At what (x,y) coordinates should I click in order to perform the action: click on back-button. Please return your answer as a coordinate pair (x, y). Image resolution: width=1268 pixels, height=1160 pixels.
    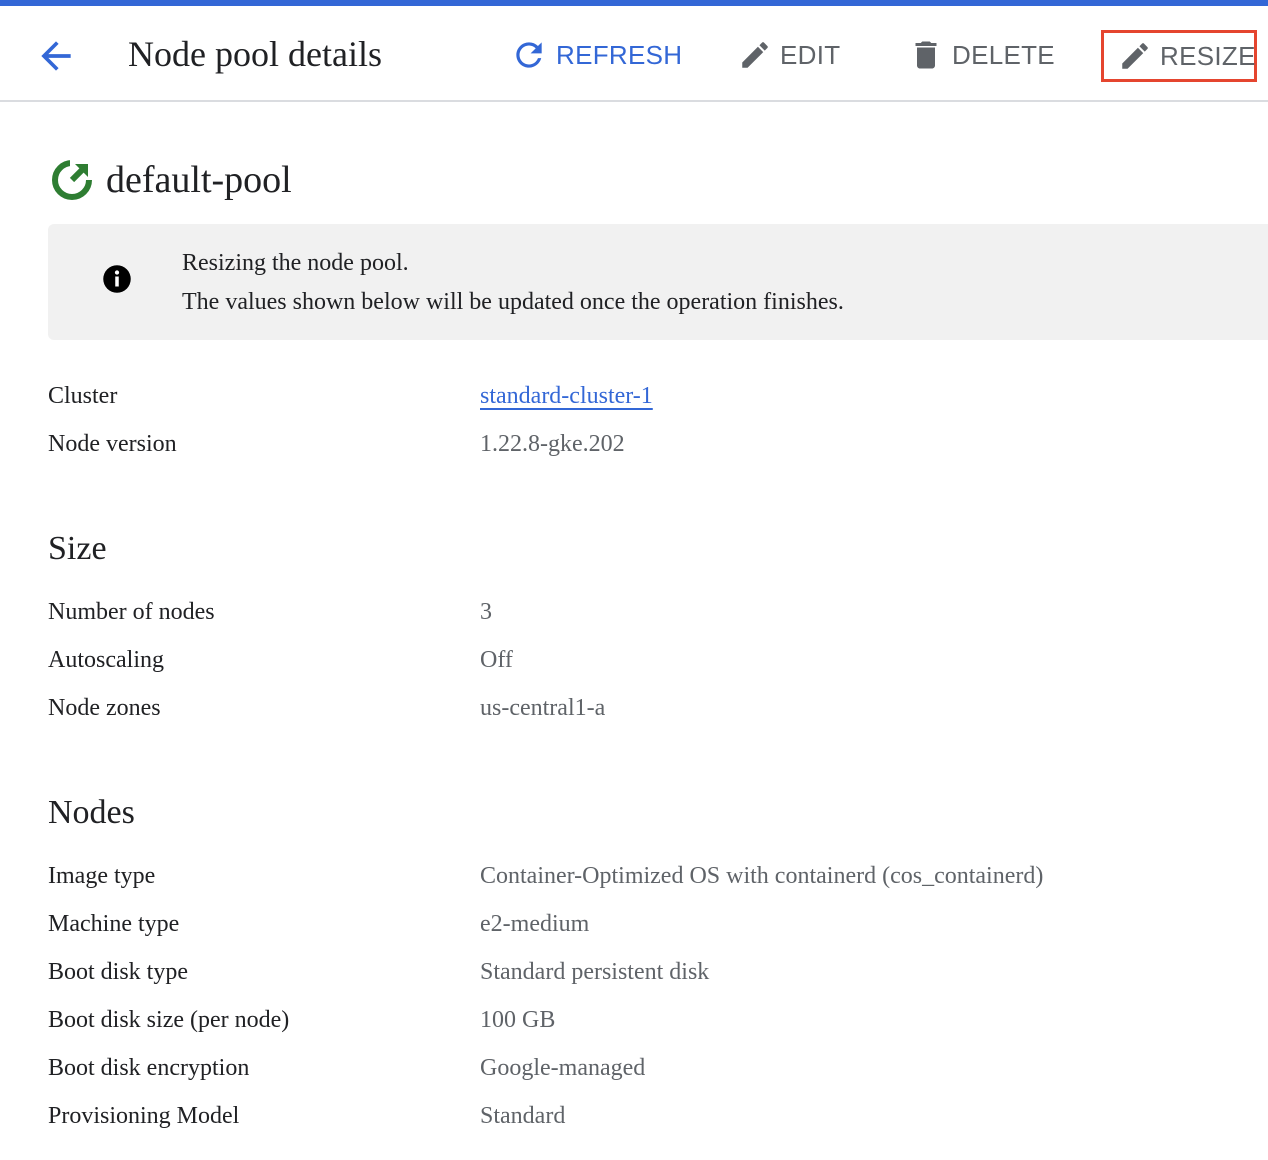
    Looking at the image, I should click on (56, 56).